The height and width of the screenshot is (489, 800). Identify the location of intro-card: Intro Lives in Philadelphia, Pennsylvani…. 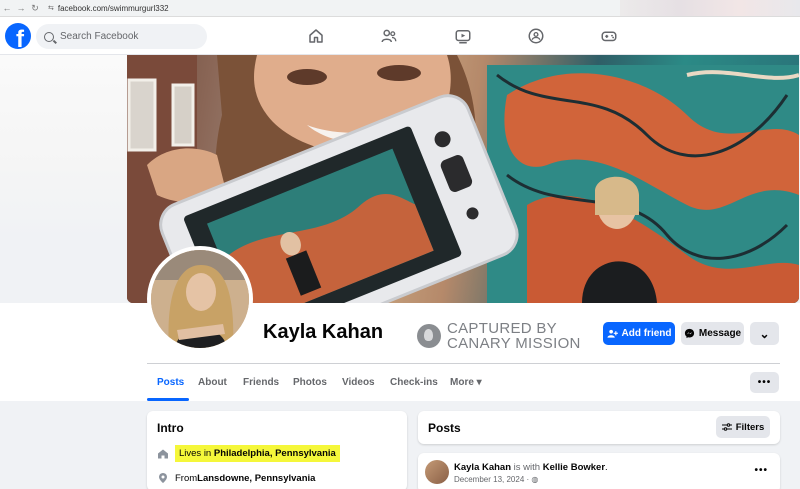
(277, 450).